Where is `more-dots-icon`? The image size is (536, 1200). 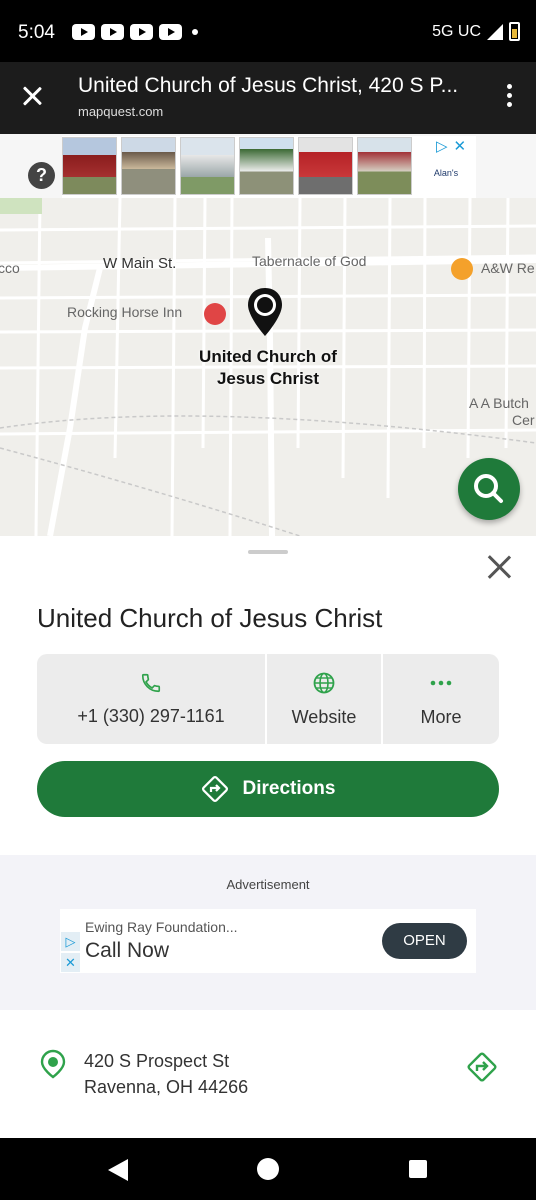
more-dots-icon is located at coordinates (441, 682).